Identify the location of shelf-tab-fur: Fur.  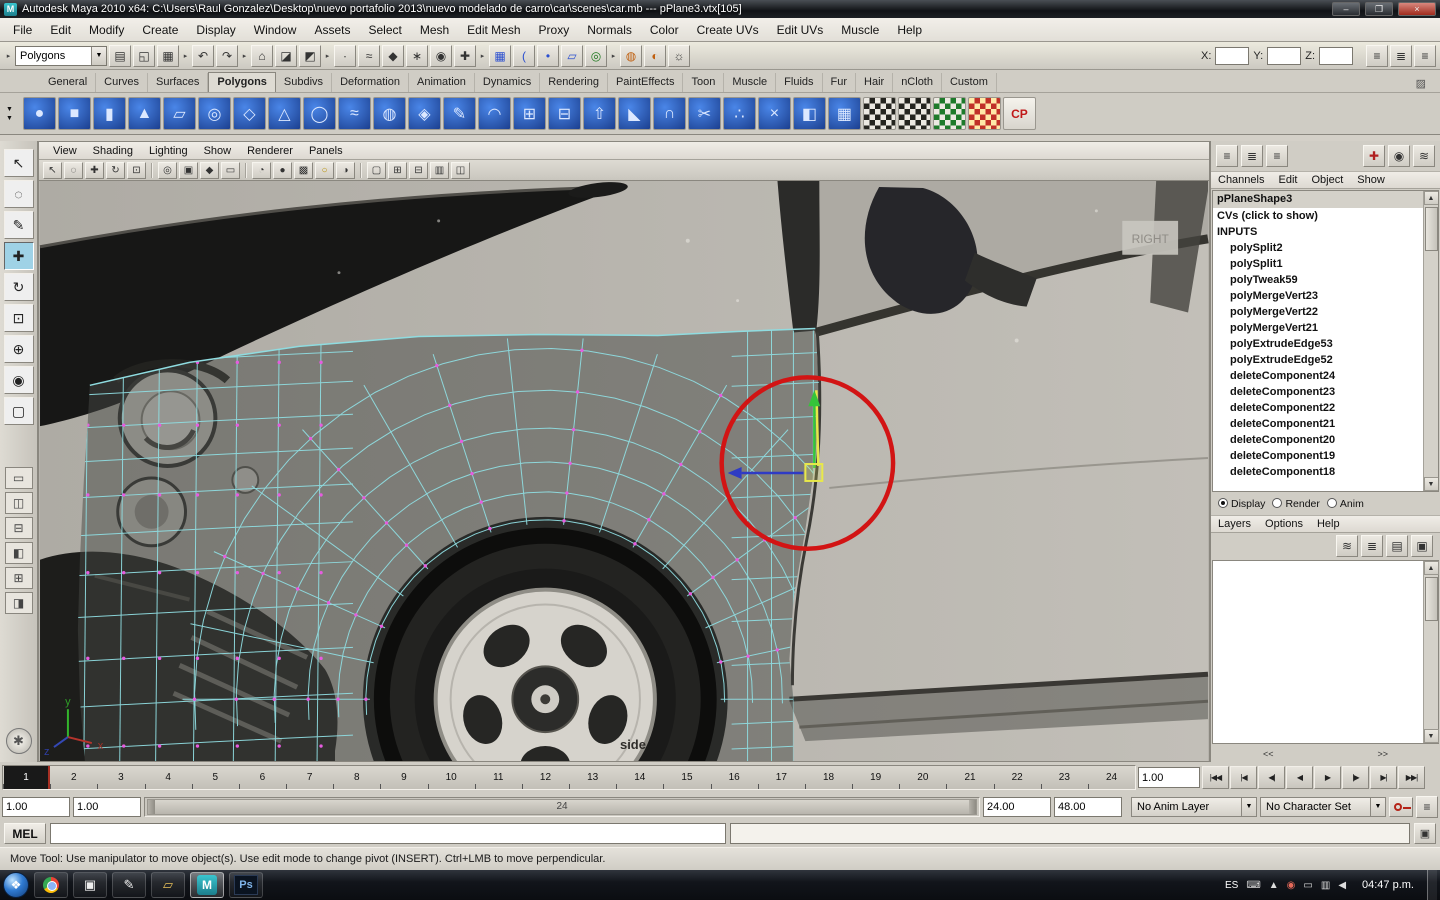
(840, 82).